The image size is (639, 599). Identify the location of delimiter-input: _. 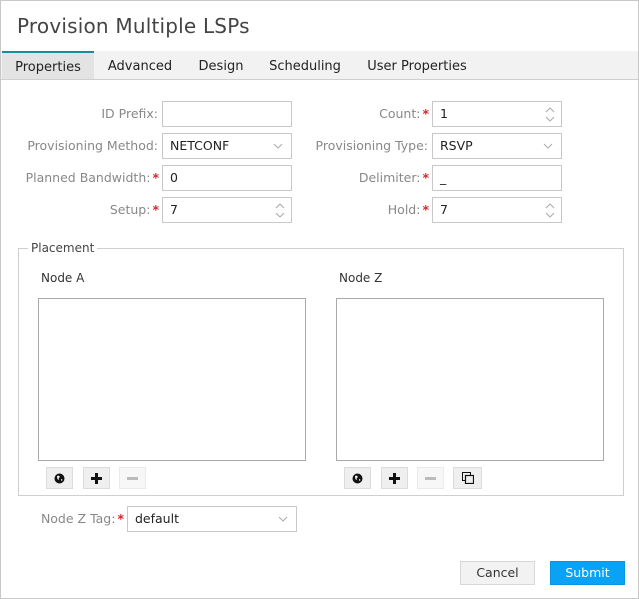
(497, 178).